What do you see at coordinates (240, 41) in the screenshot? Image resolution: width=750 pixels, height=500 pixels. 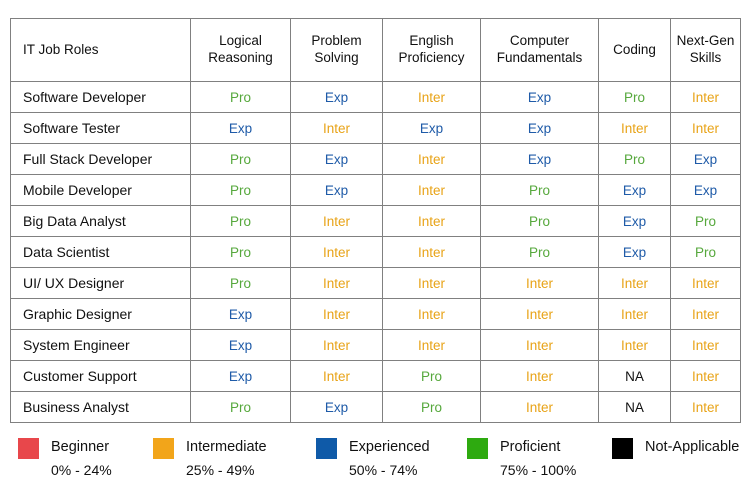 I see `column-header-line: Logical` at bounding box center [240, 41].